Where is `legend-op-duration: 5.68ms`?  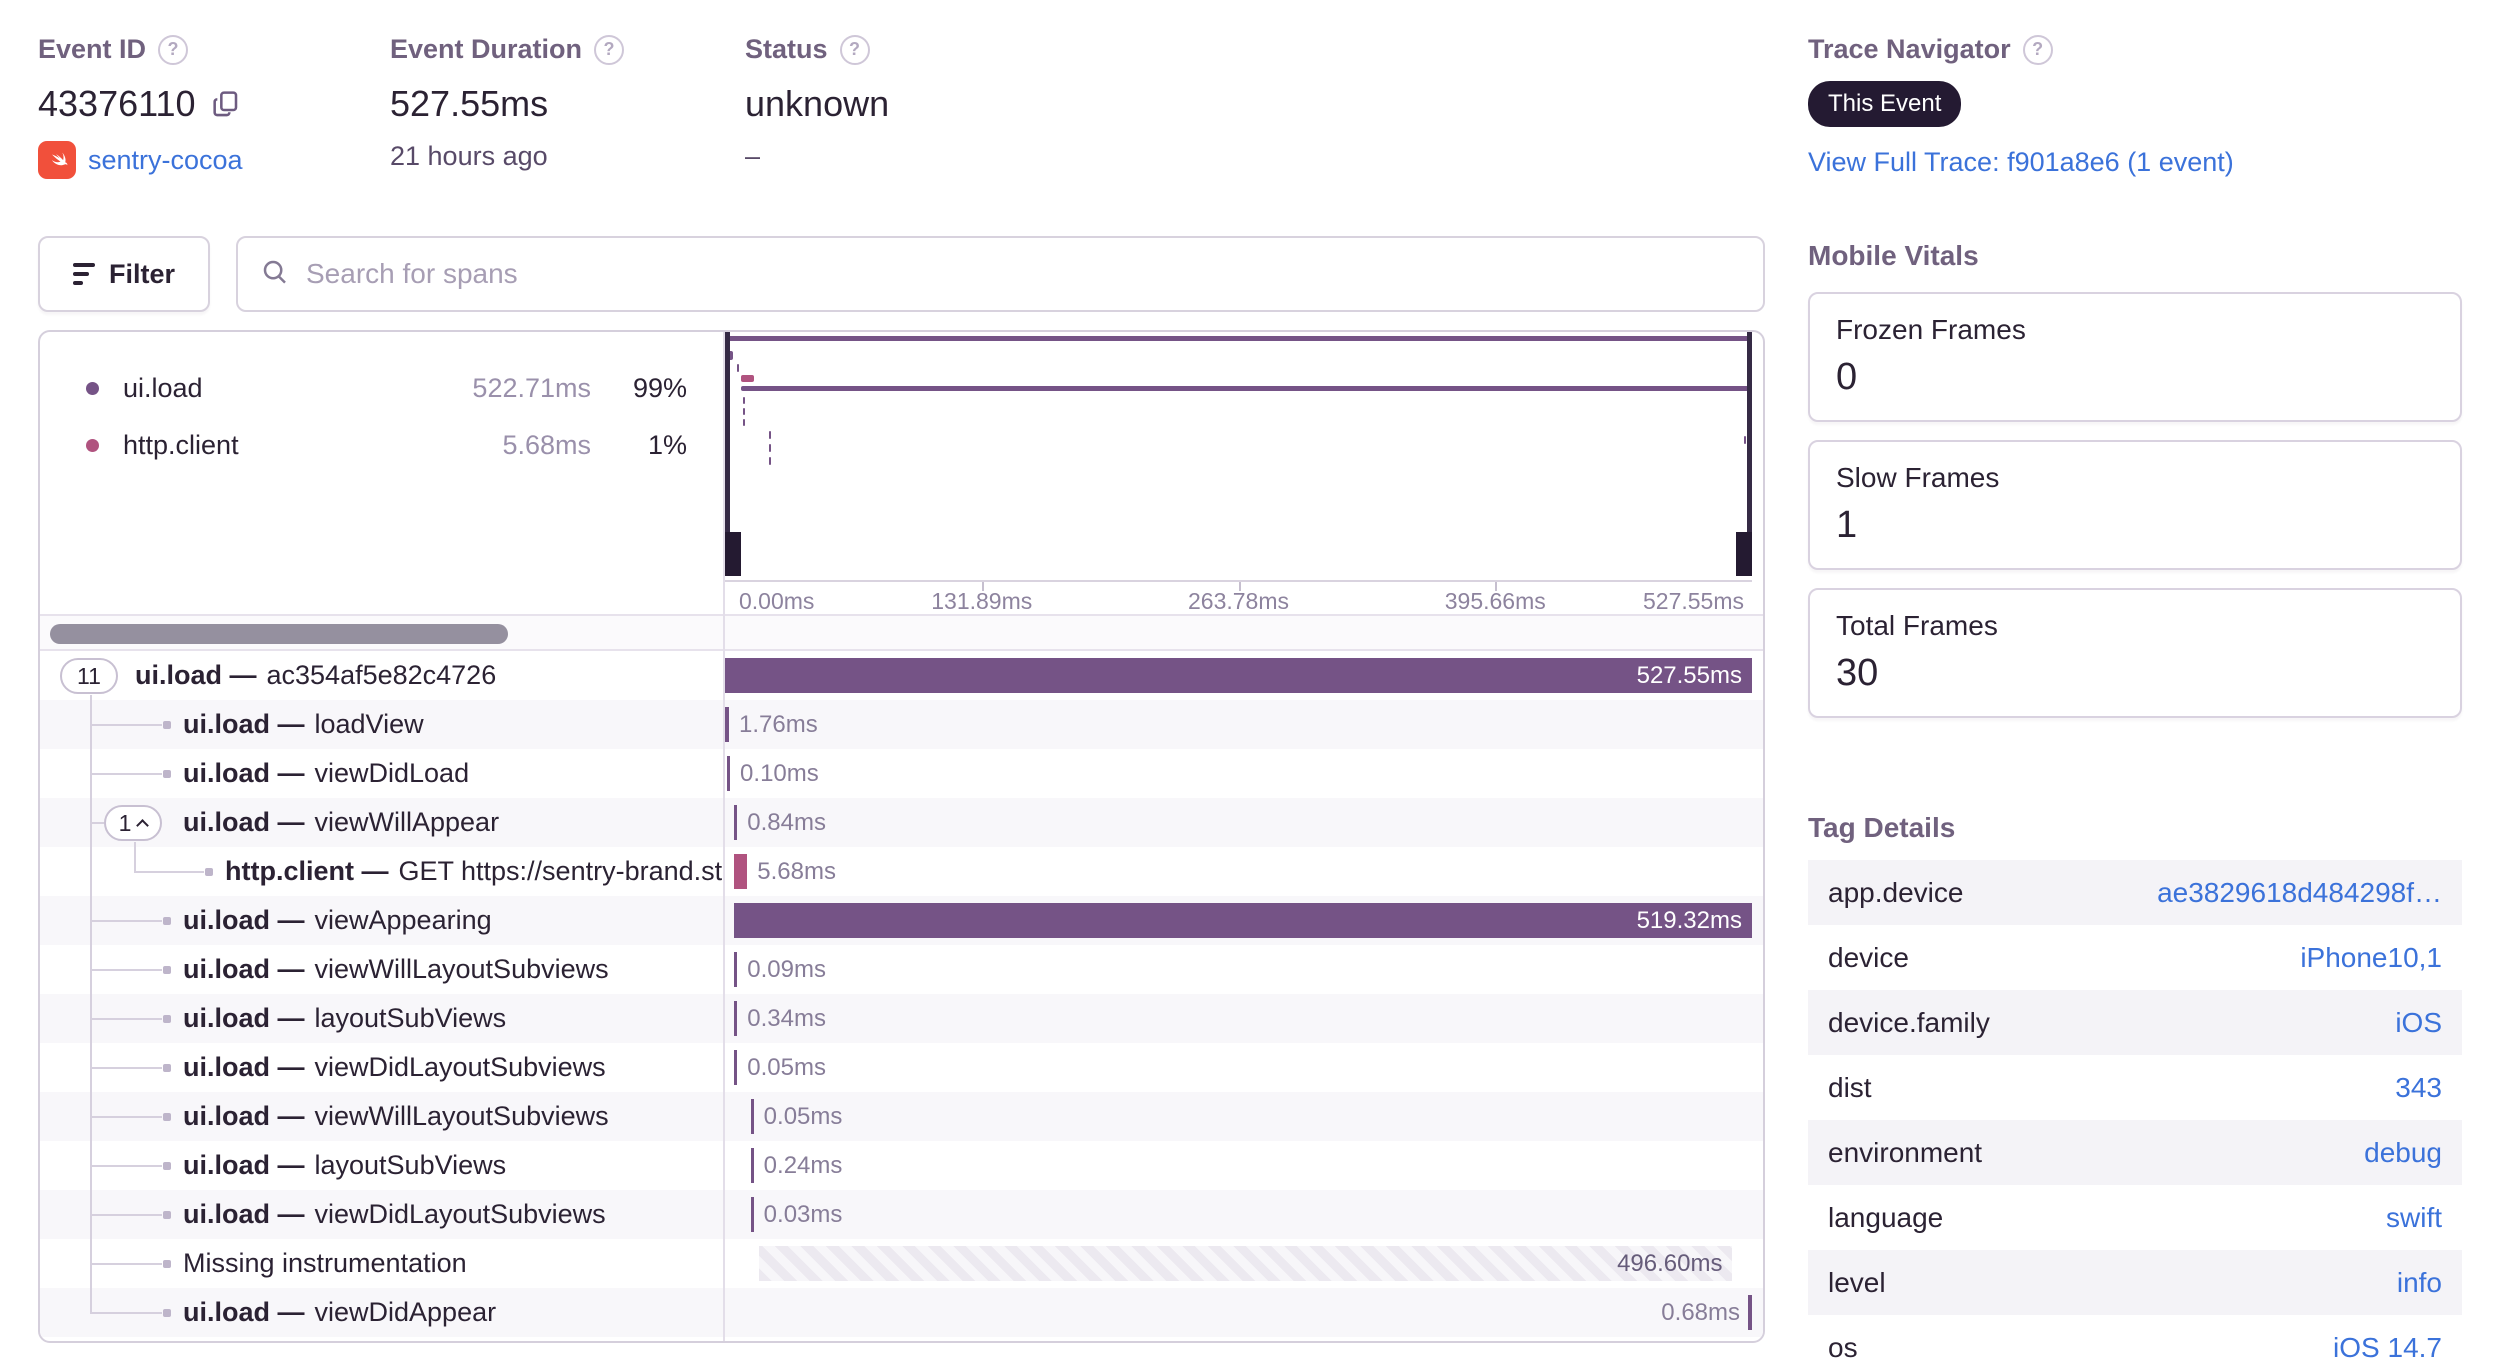 legend-op-duration: 5.68ms is located at coordinates (546, 444).